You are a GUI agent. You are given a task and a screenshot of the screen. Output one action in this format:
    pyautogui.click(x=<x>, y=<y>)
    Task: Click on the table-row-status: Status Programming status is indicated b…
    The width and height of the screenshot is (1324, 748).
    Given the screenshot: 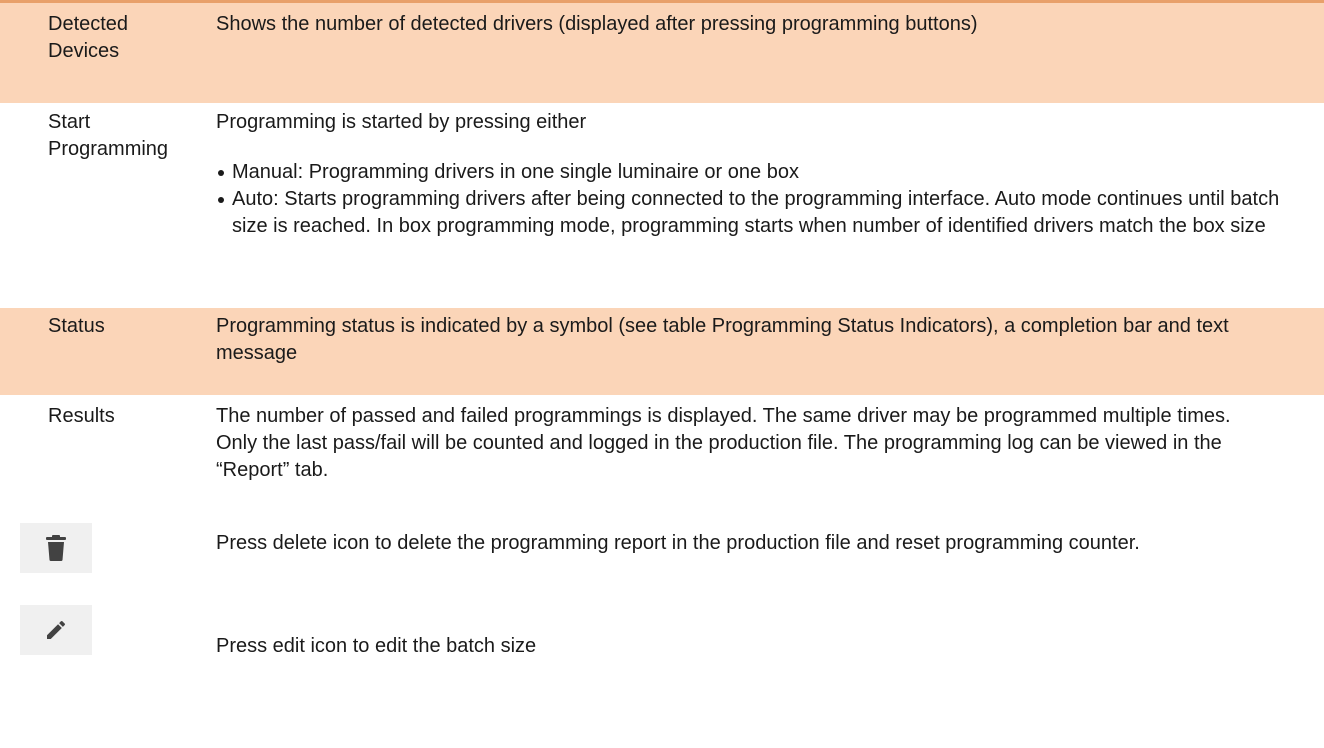 What is the action you would take?
    pyautogui.click(x=662, y=351)
    